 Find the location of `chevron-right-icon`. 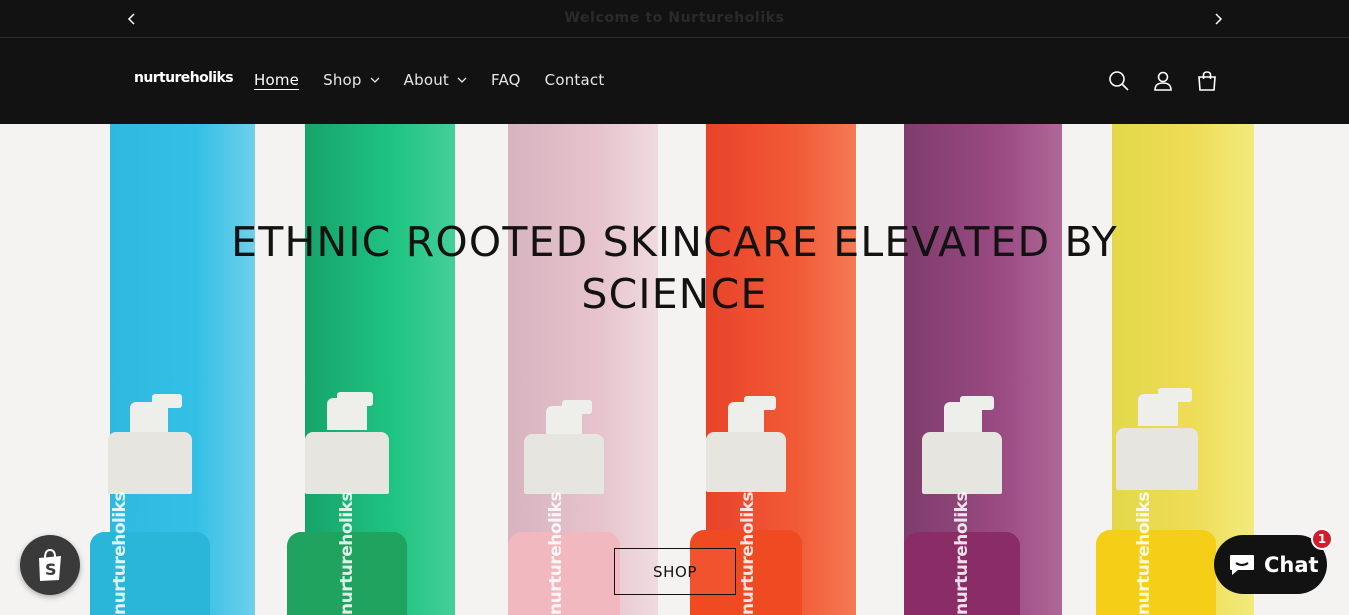

chevron-right-icon is located at coordinates (1219, 19).